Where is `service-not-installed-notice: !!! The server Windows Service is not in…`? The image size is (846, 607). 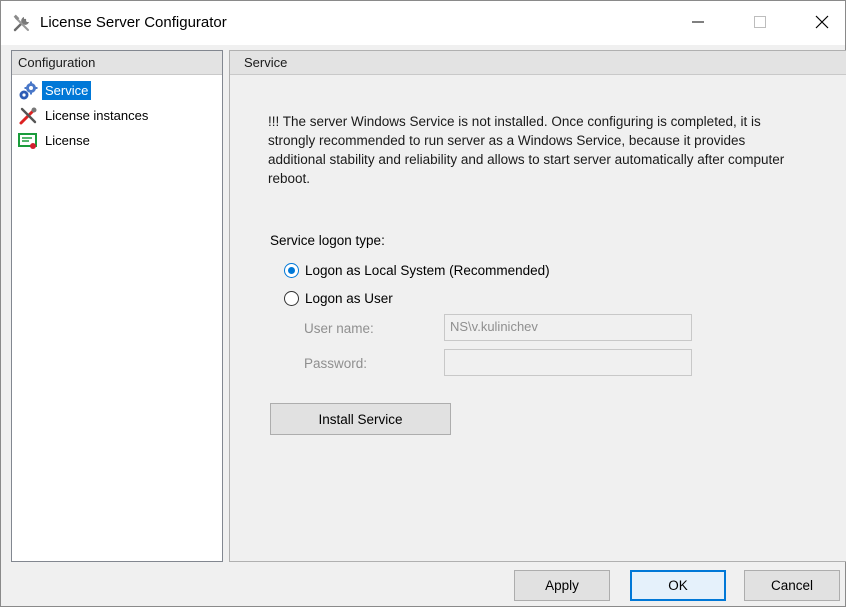
service-not-installed-notice: !!! The server Windows Service is not in… is located at coordinates (526, 150).